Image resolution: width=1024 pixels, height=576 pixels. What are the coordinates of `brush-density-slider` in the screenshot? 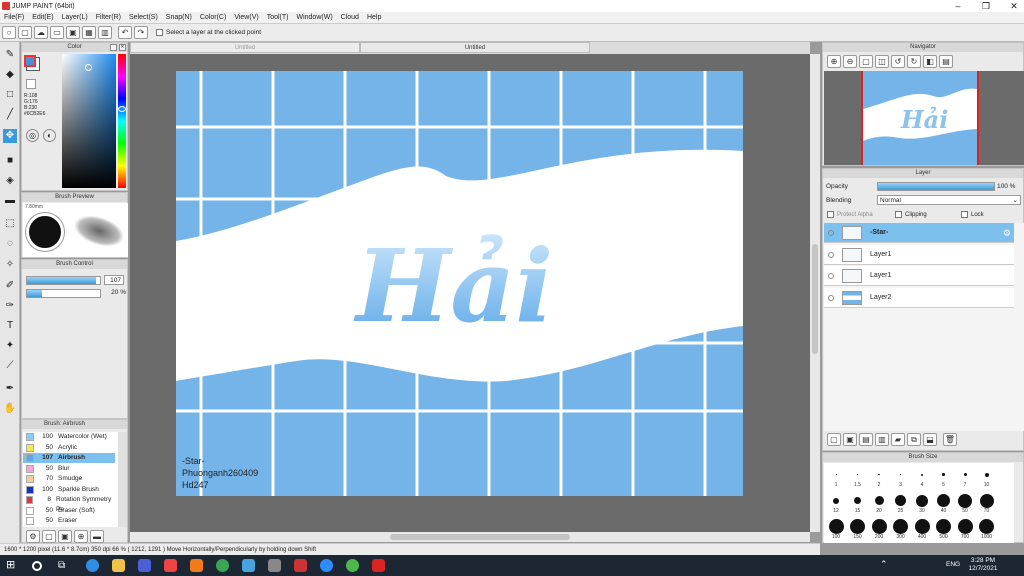 It's located at (63, 293).